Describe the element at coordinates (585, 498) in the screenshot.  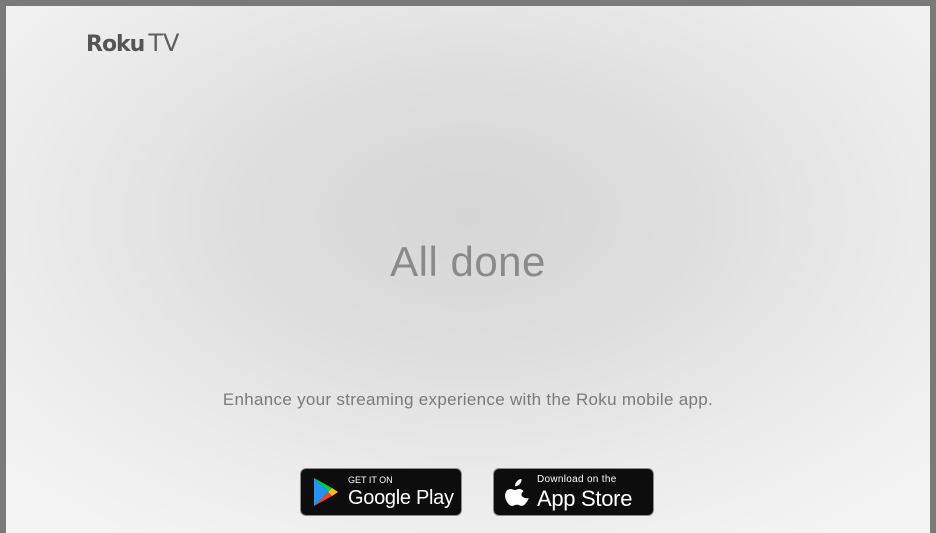
I see `app-store-big-label: App Store` at that location.